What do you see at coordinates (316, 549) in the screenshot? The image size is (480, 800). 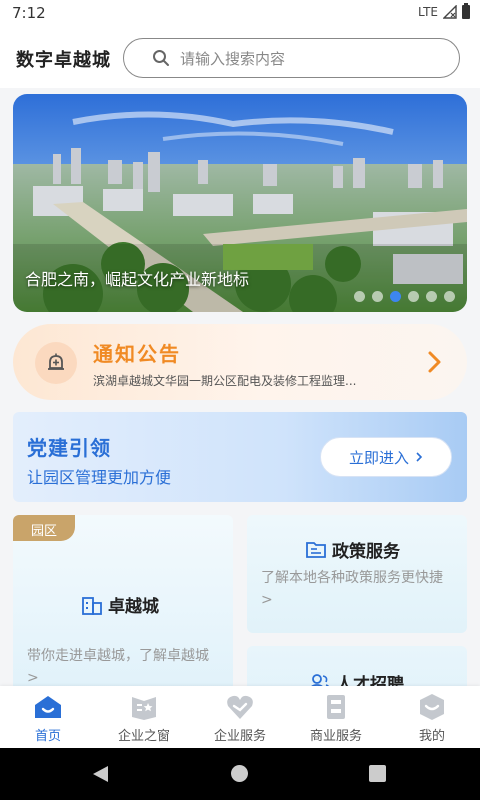 I see `policy-document-icon` at bounding box center [316, 549].